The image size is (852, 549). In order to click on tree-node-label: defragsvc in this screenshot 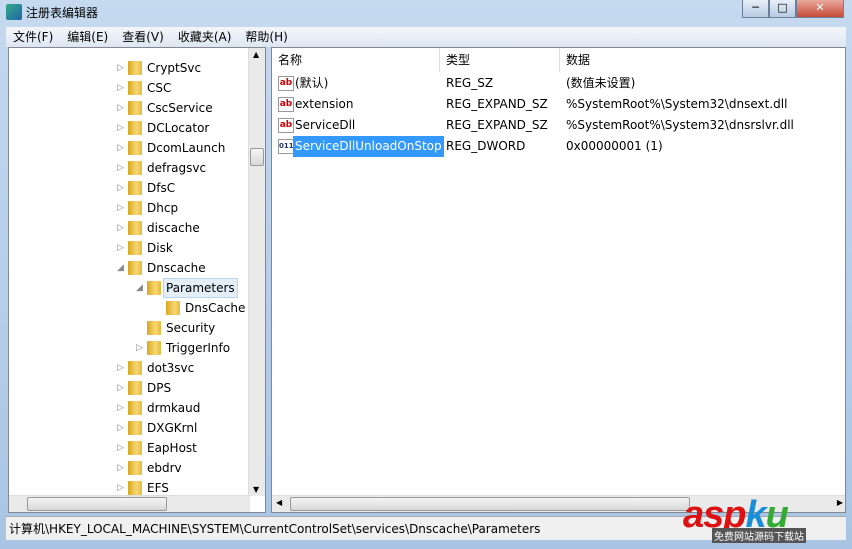, I will do `click(176, 168)`.